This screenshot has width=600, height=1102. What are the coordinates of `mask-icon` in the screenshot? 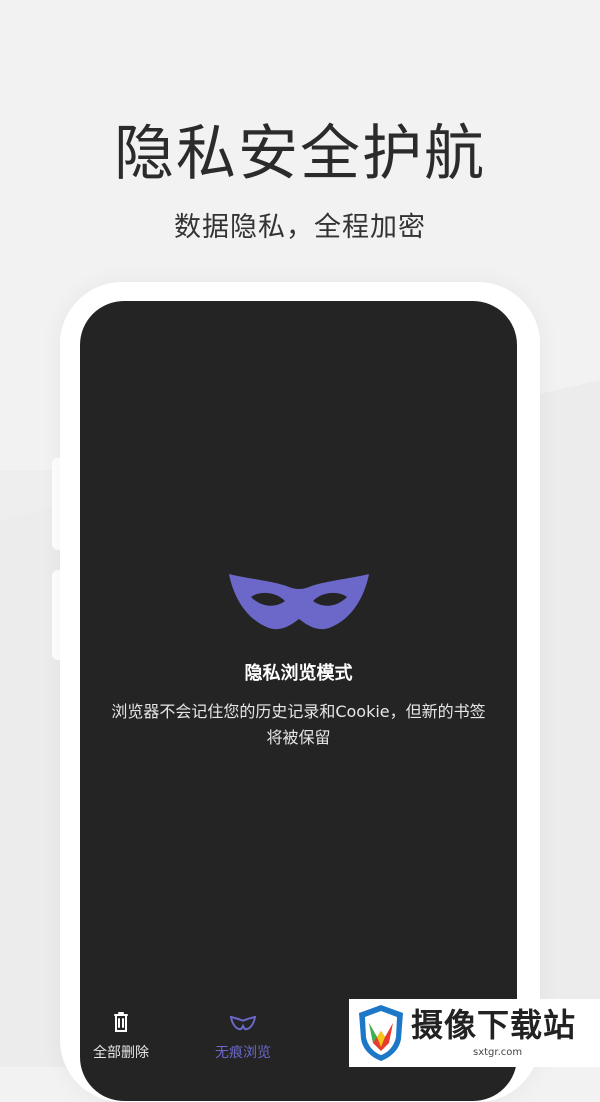 It's located at (243, 1023).